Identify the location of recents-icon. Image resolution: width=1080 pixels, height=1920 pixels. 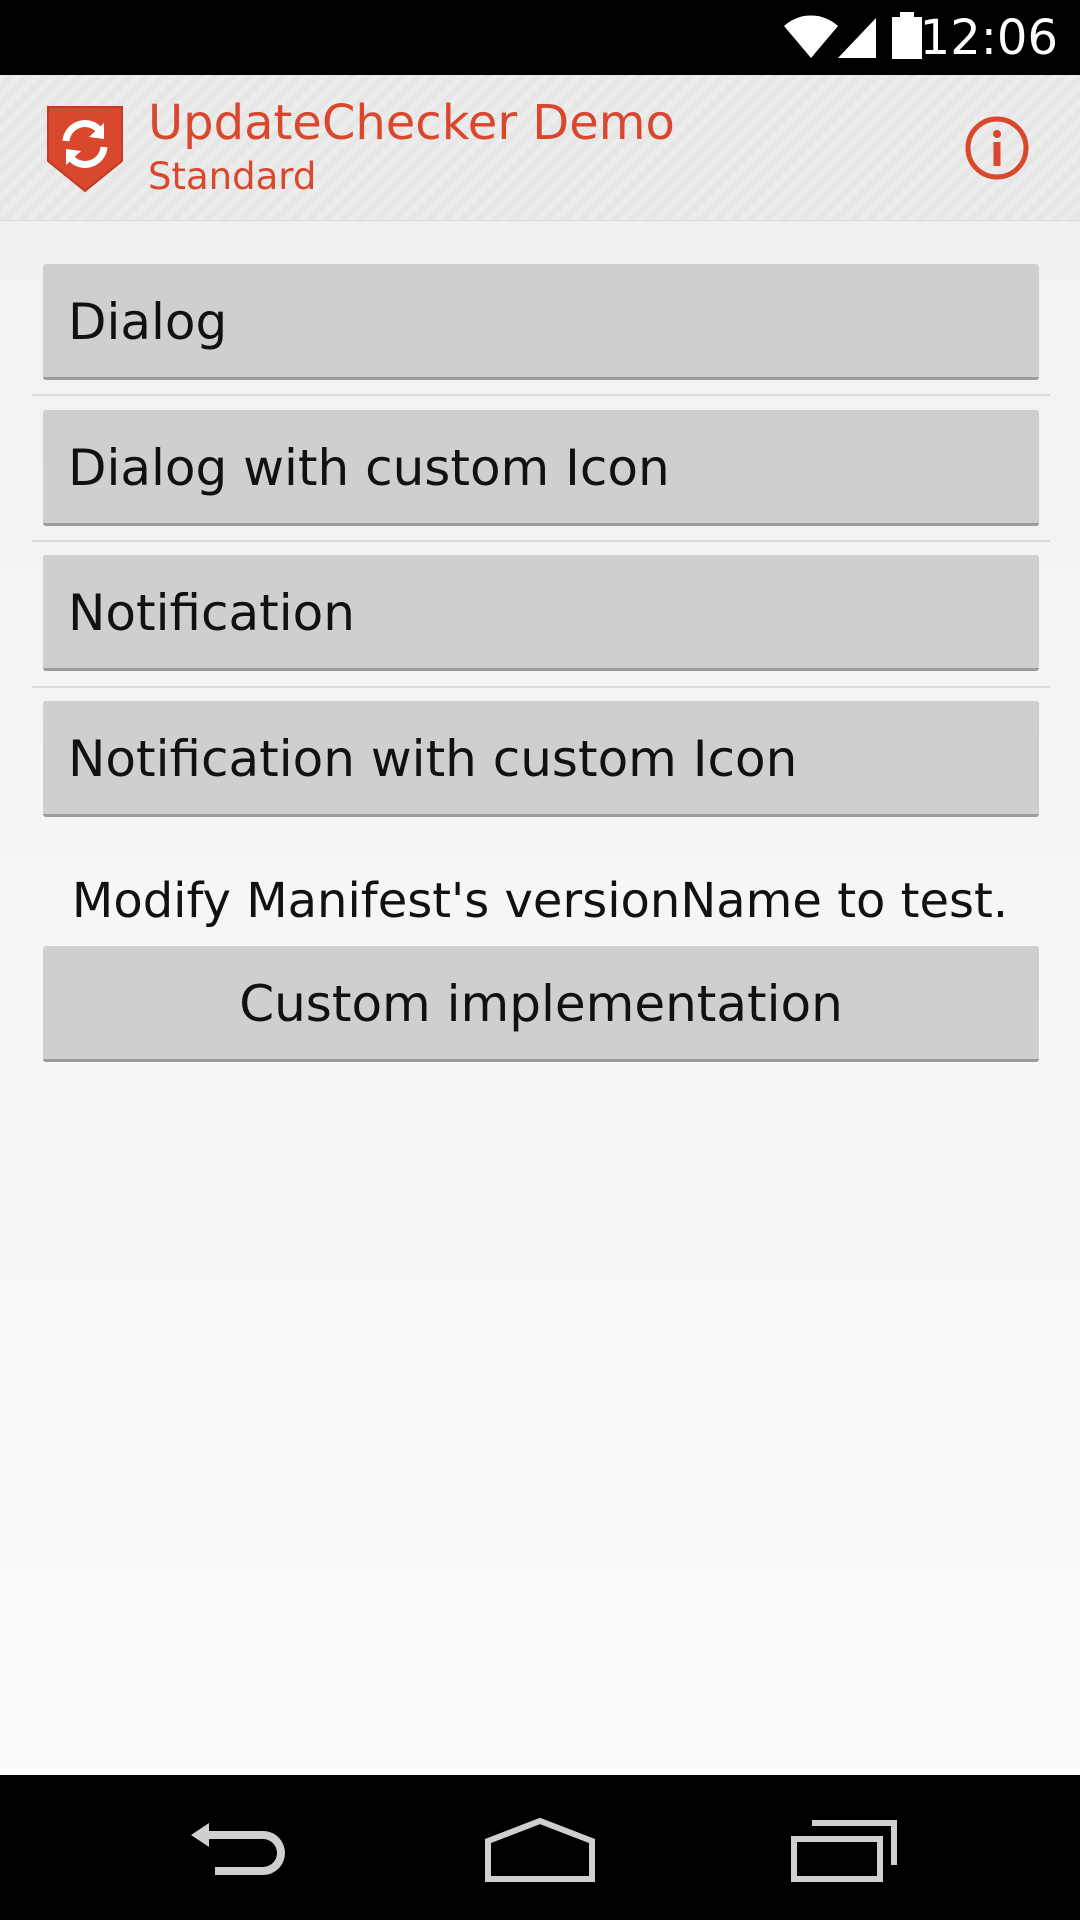
(844, 1850).